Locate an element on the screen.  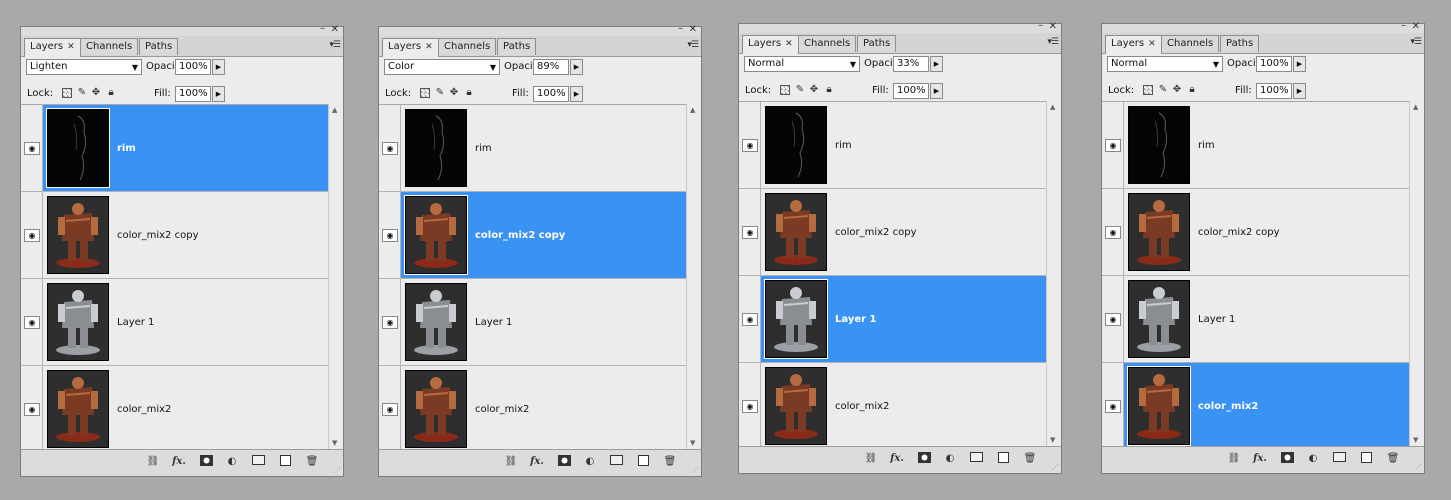
layers-scrollbar: ▲ ▼ is located at coordinates (693, 276).